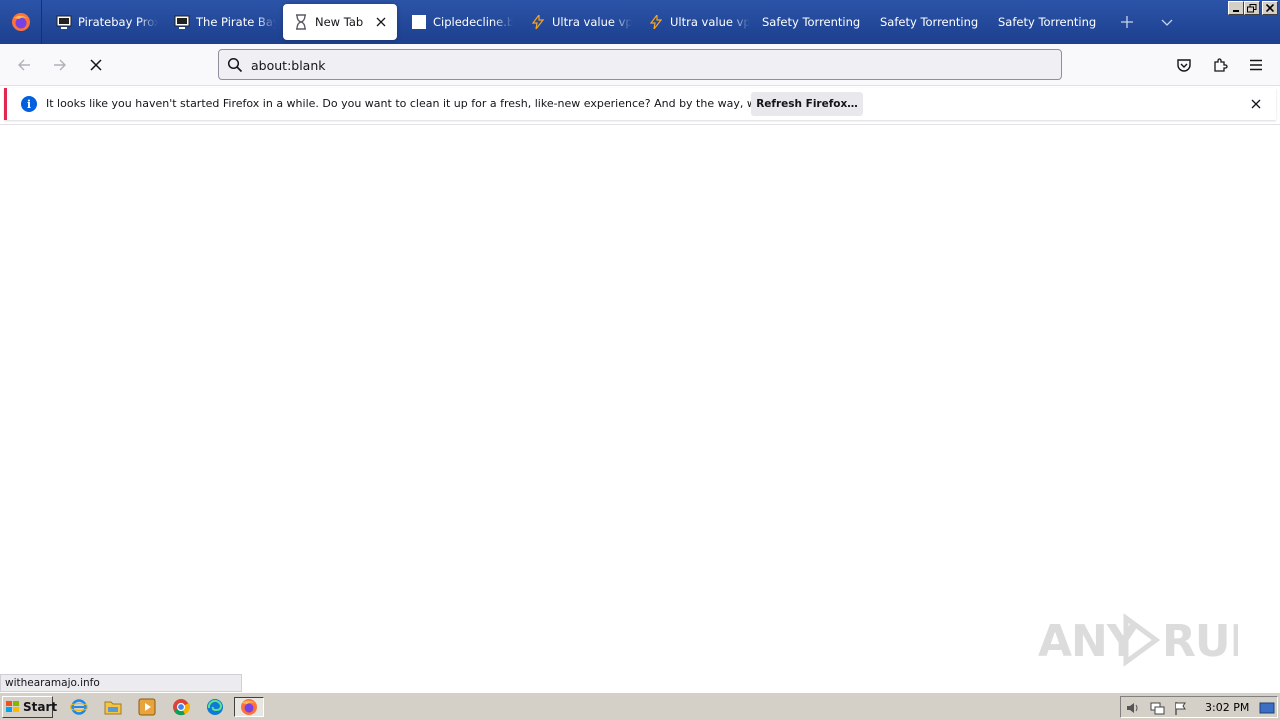  Describe the element at coordinates (301, 22) in the screenshot. I see `hourglass-icon` at that location.